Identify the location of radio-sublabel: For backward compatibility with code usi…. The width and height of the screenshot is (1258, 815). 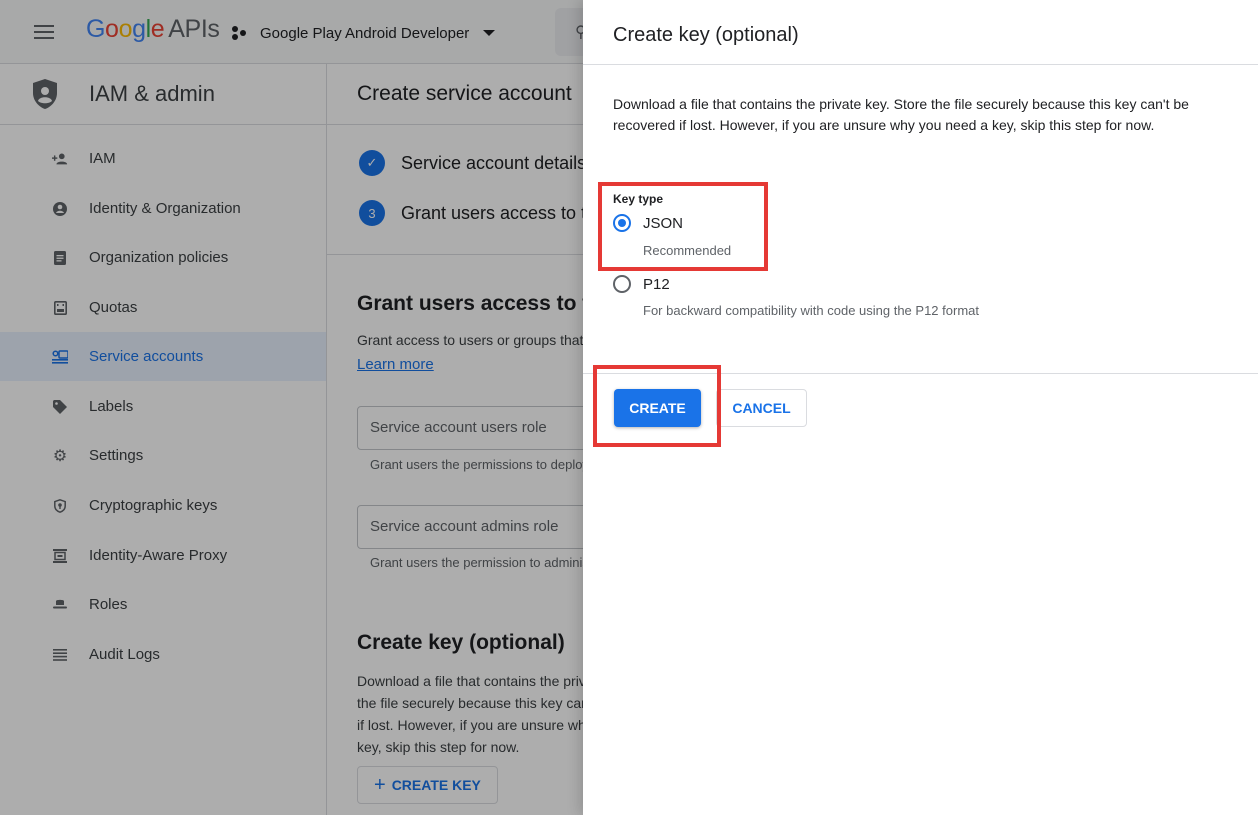
(811, 310).